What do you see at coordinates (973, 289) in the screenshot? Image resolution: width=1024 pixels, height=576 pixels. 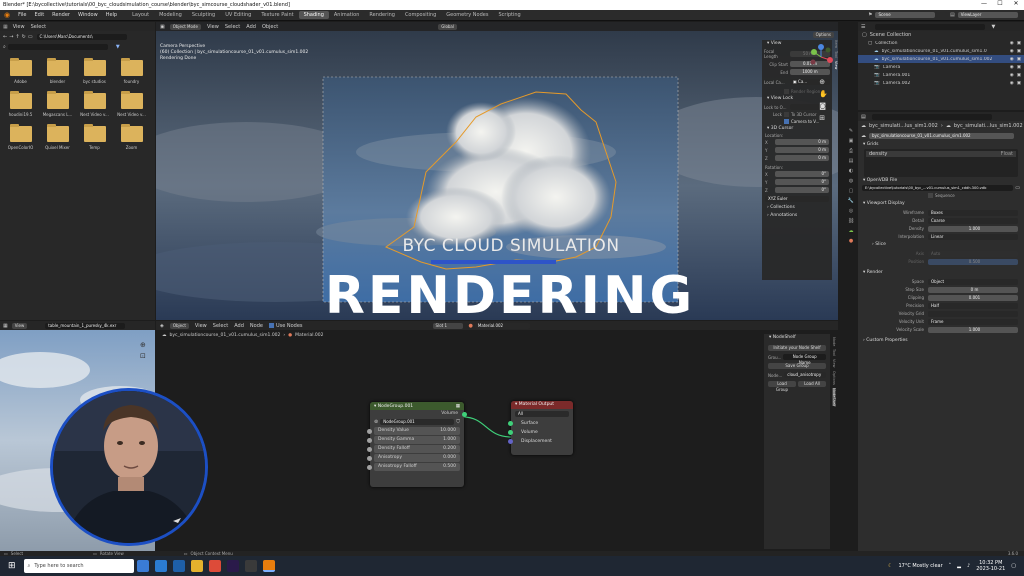 I see `step-size-field: 0 m` at bounding box center [973, 289].